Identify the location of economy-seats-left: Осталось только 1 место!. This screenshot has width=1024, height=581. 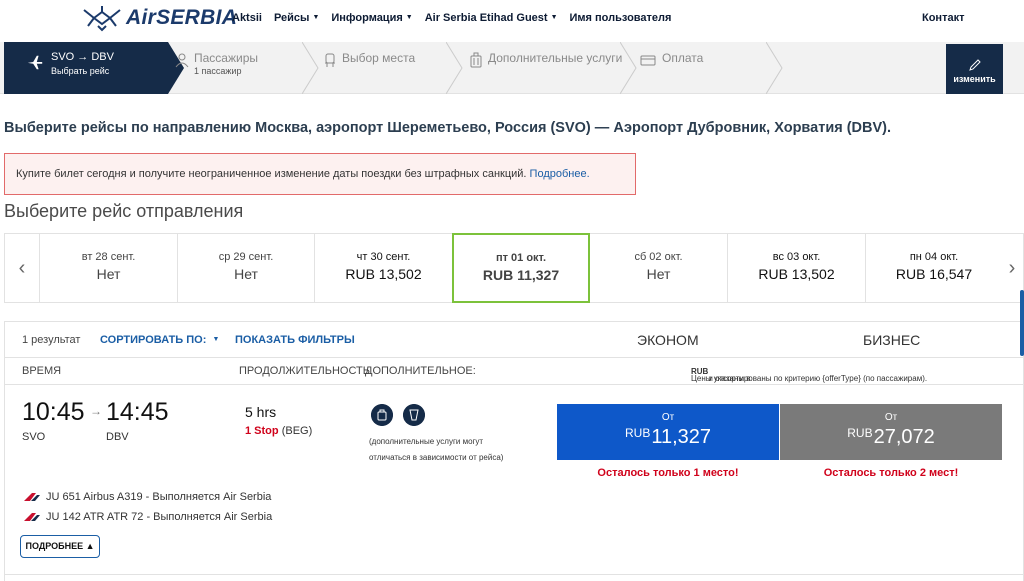
(668, 473).